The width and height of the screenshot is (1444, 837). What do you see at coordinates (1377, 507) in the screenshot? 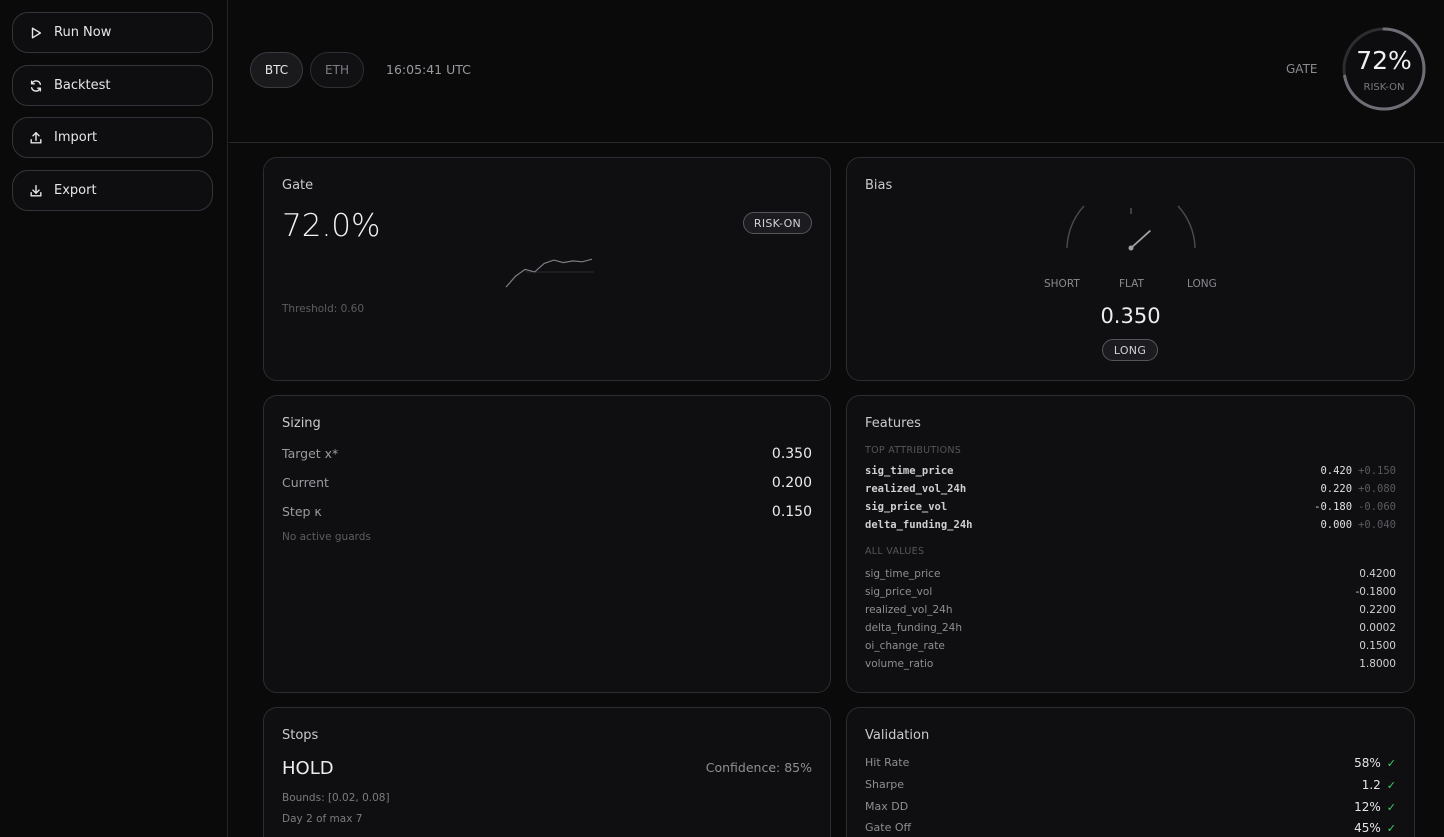
I see `feature-delta: -0.060` at bounding box center [1377, 507].